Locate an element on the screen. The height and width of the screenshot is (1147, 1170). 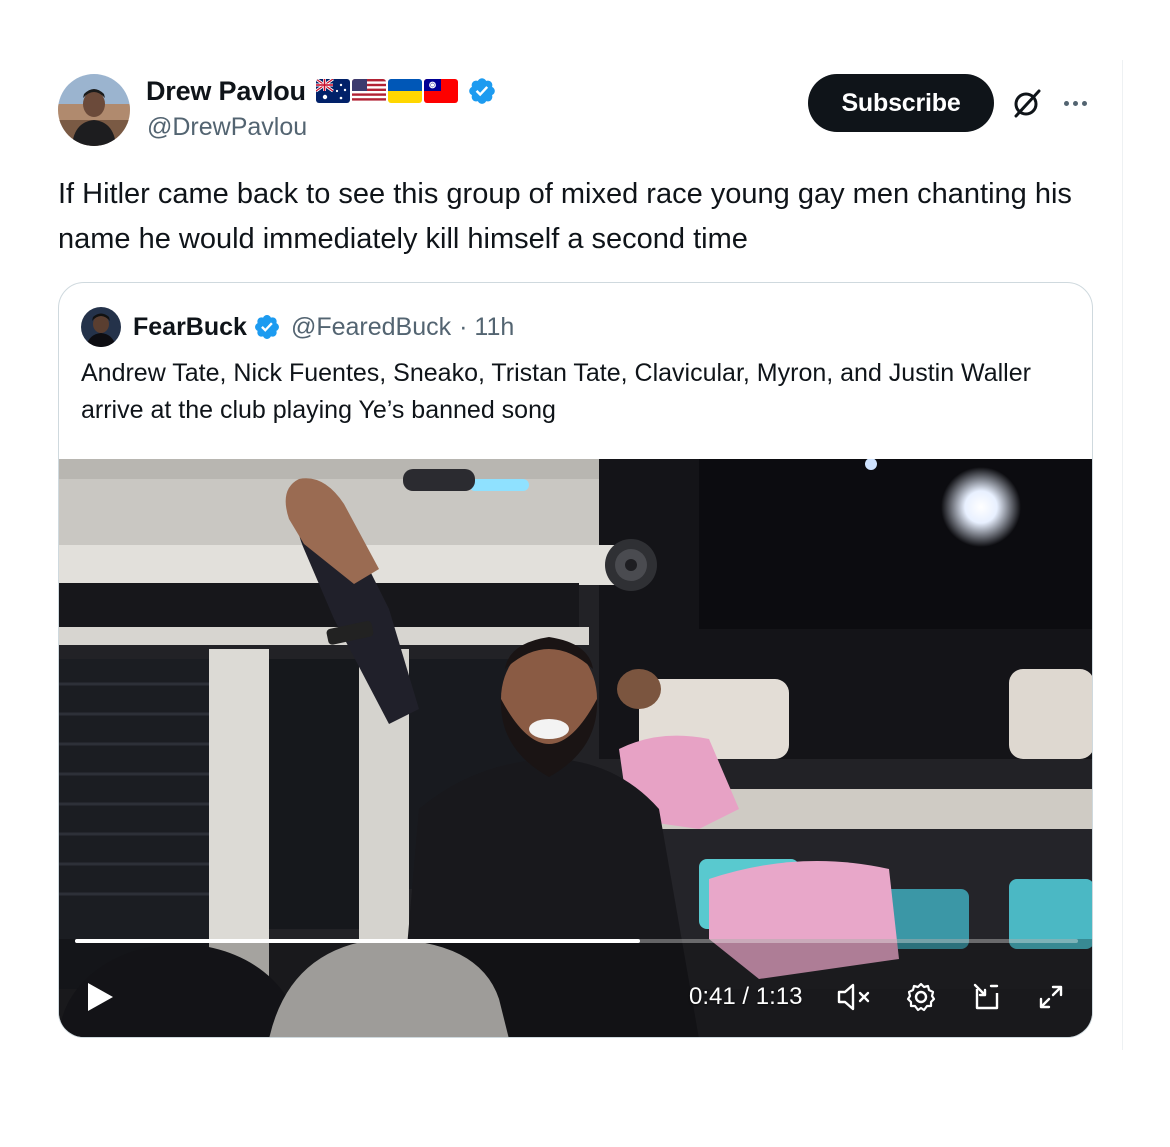
united-states-flag-icon is located at coordinates (368, 91).